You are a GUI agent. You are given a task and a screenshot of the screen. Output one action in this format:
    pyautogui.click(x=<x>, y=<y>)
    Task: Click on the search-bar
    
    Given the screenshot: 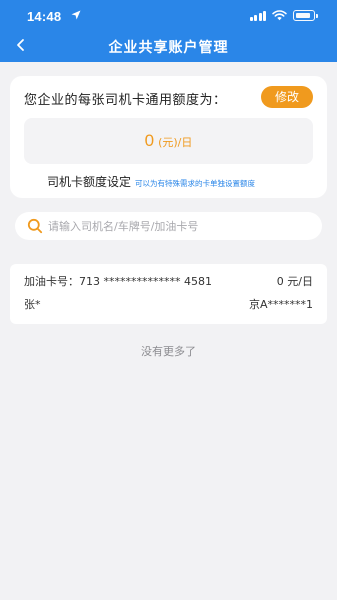 What is the action you would take?
    pyautogui.click(x=168, y=226)
    